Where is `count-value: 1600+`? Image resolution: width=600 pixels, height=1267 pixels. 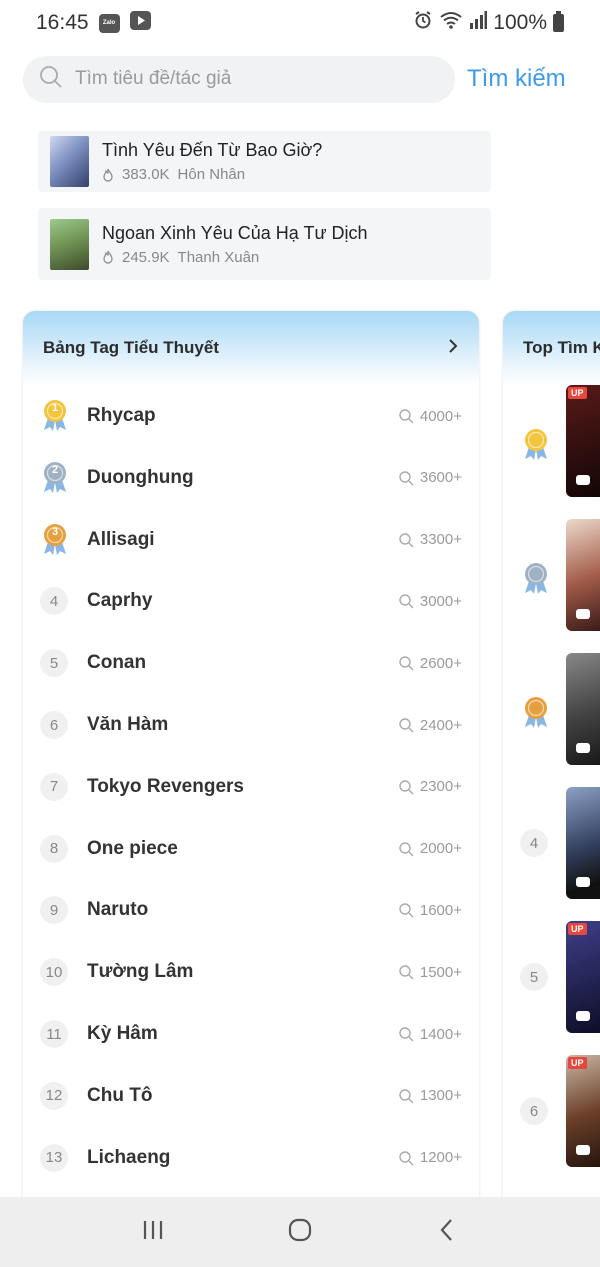 count-value: 1600+ is located at coordinates (440, 910).